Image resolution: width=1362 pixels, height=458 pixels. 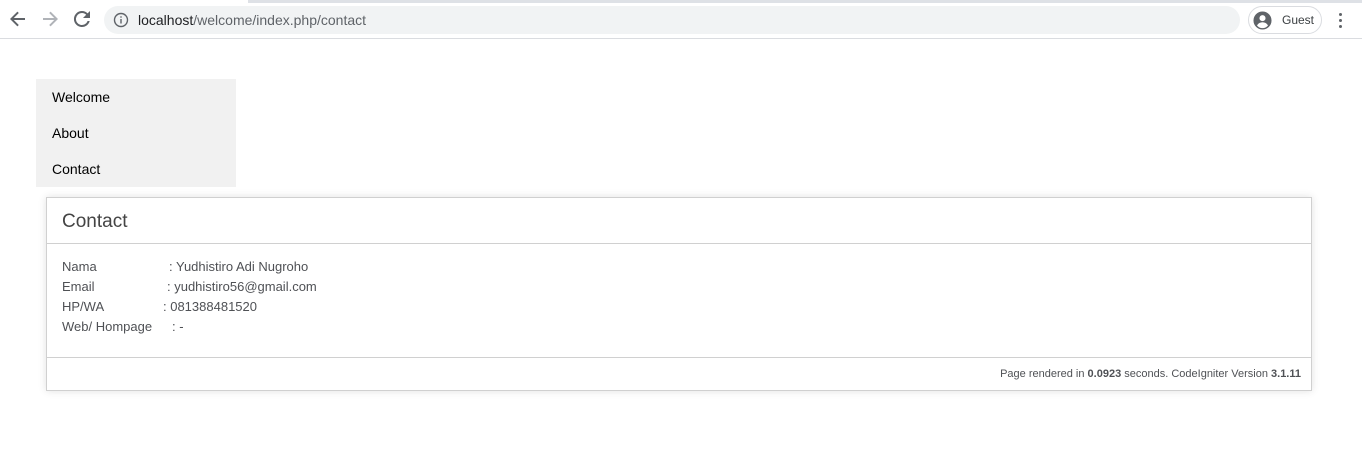 What do you see at coordinates (166, 20) in the screenshot?
I see `url-host: localhost` at bounding box center [166, 20].